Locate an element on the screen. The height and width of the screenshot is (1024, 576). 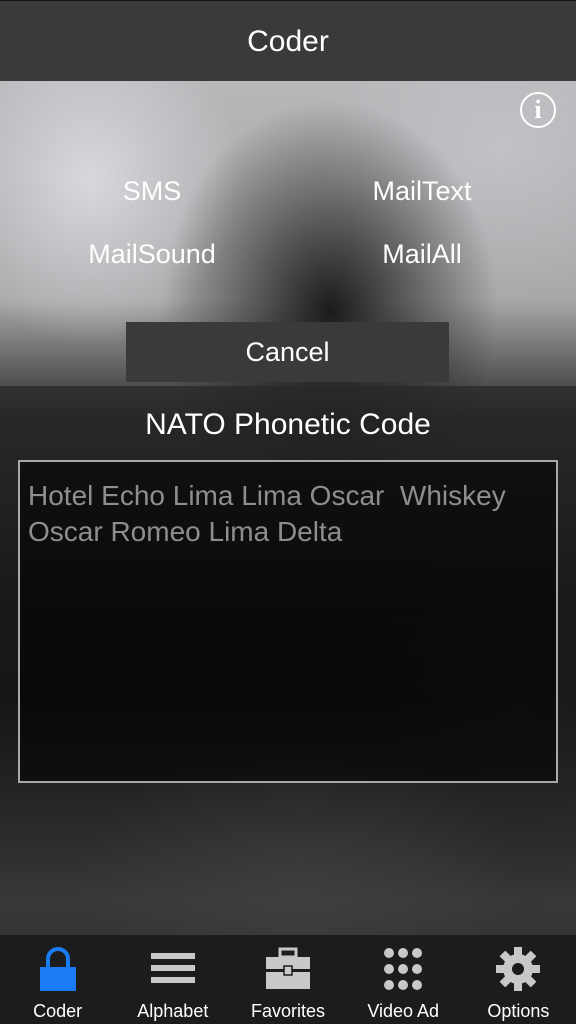
tab-label: Video Ad is located at coordinates (403, 1011).